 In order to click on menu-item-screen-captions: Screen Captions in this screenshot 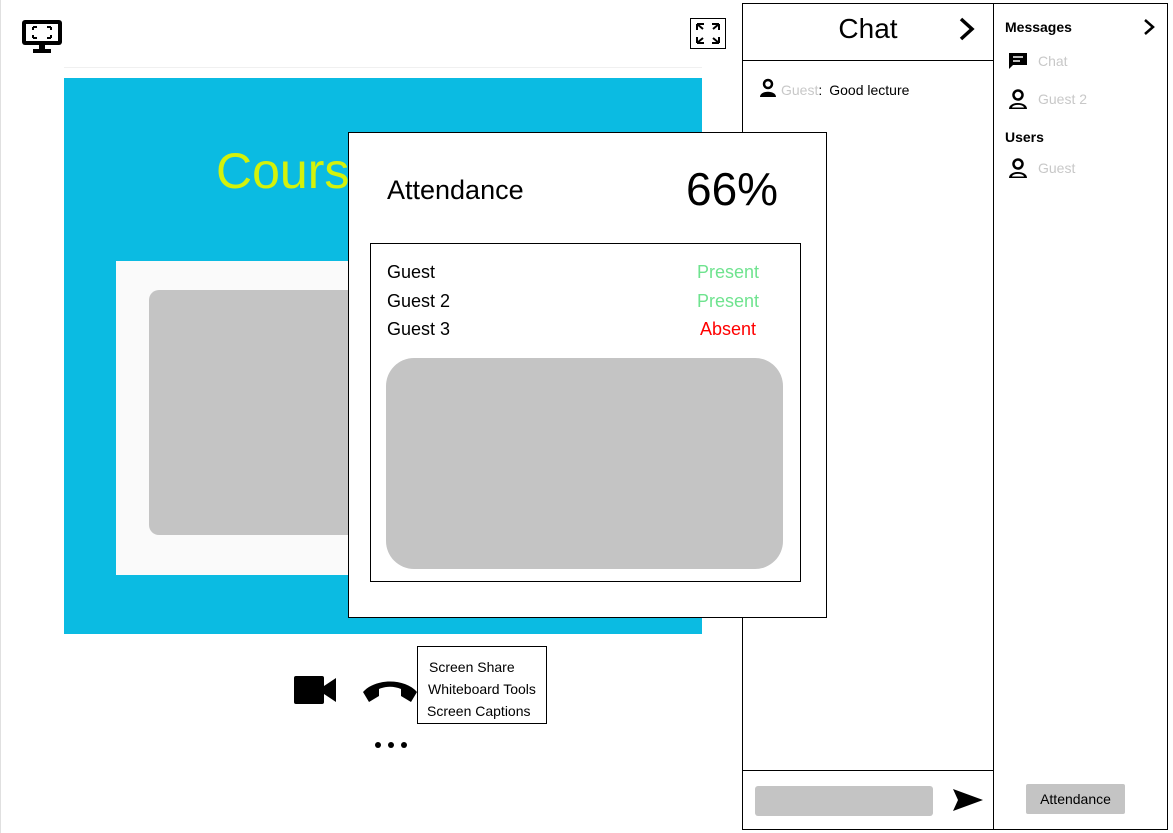, I will do `click(482, 711)`.